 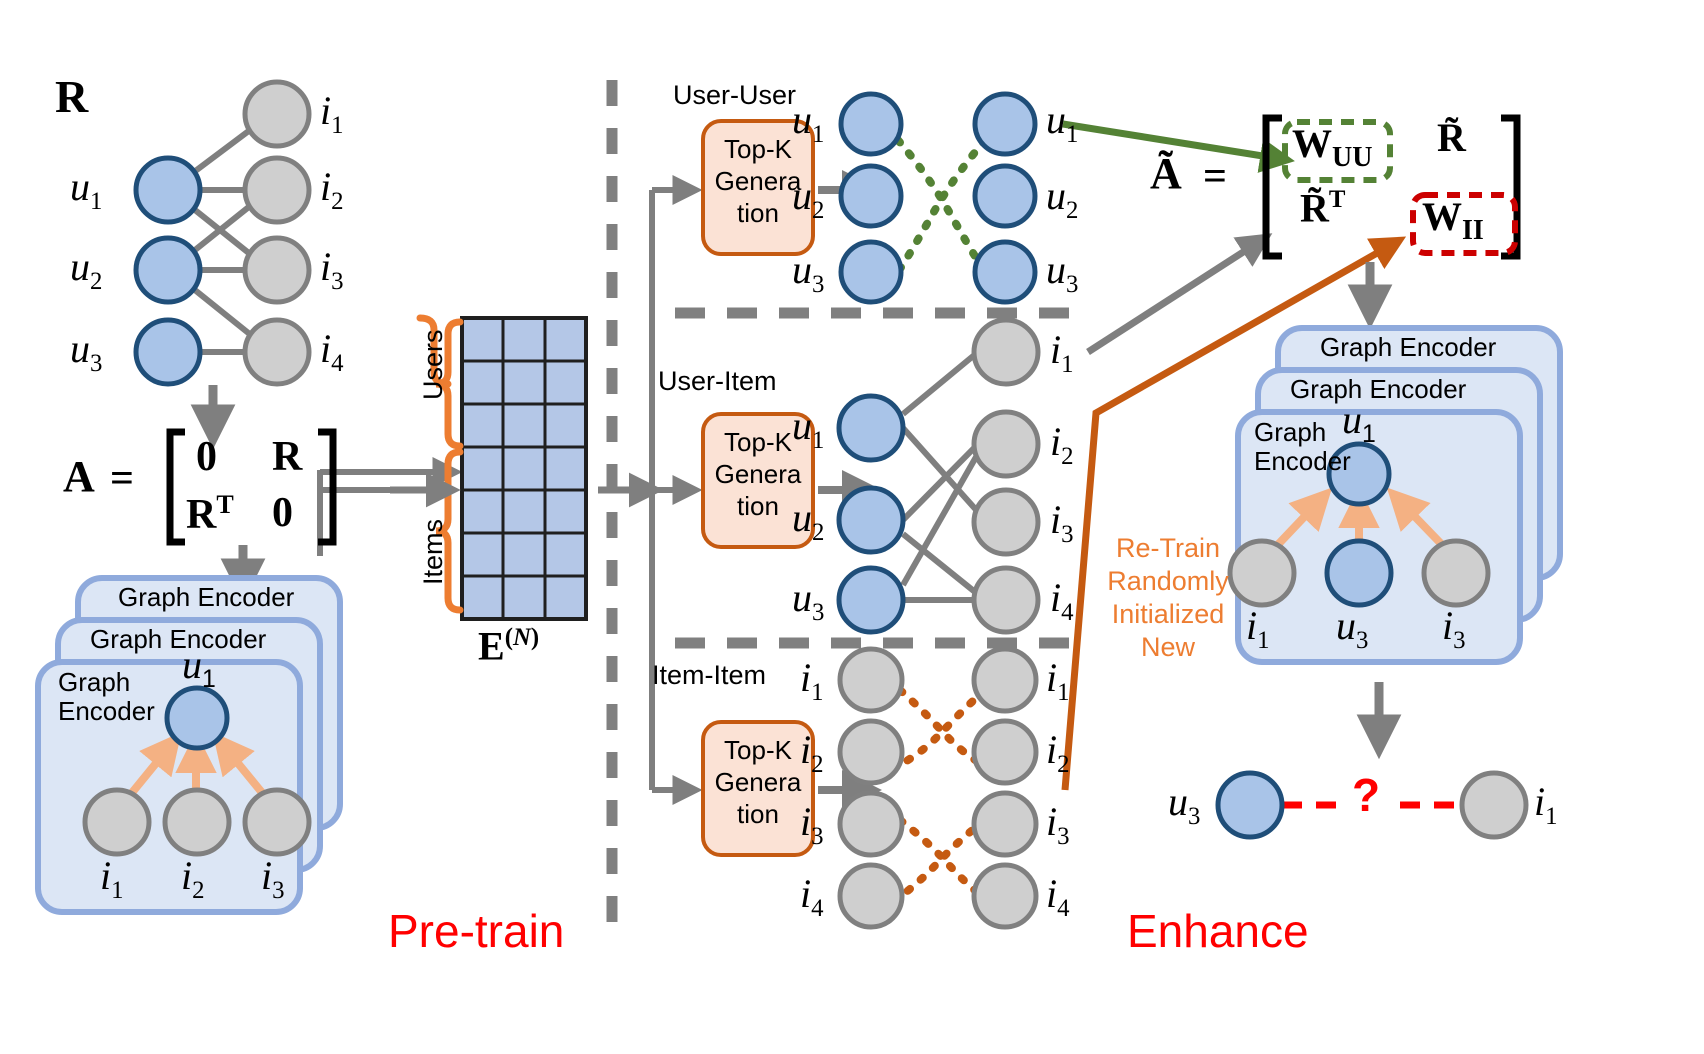 What do you see at coordinates (1258, 628) in the screenshot?
I see `enhance-neighbor-label-i1: i1` at bounding box center [1258, 628].